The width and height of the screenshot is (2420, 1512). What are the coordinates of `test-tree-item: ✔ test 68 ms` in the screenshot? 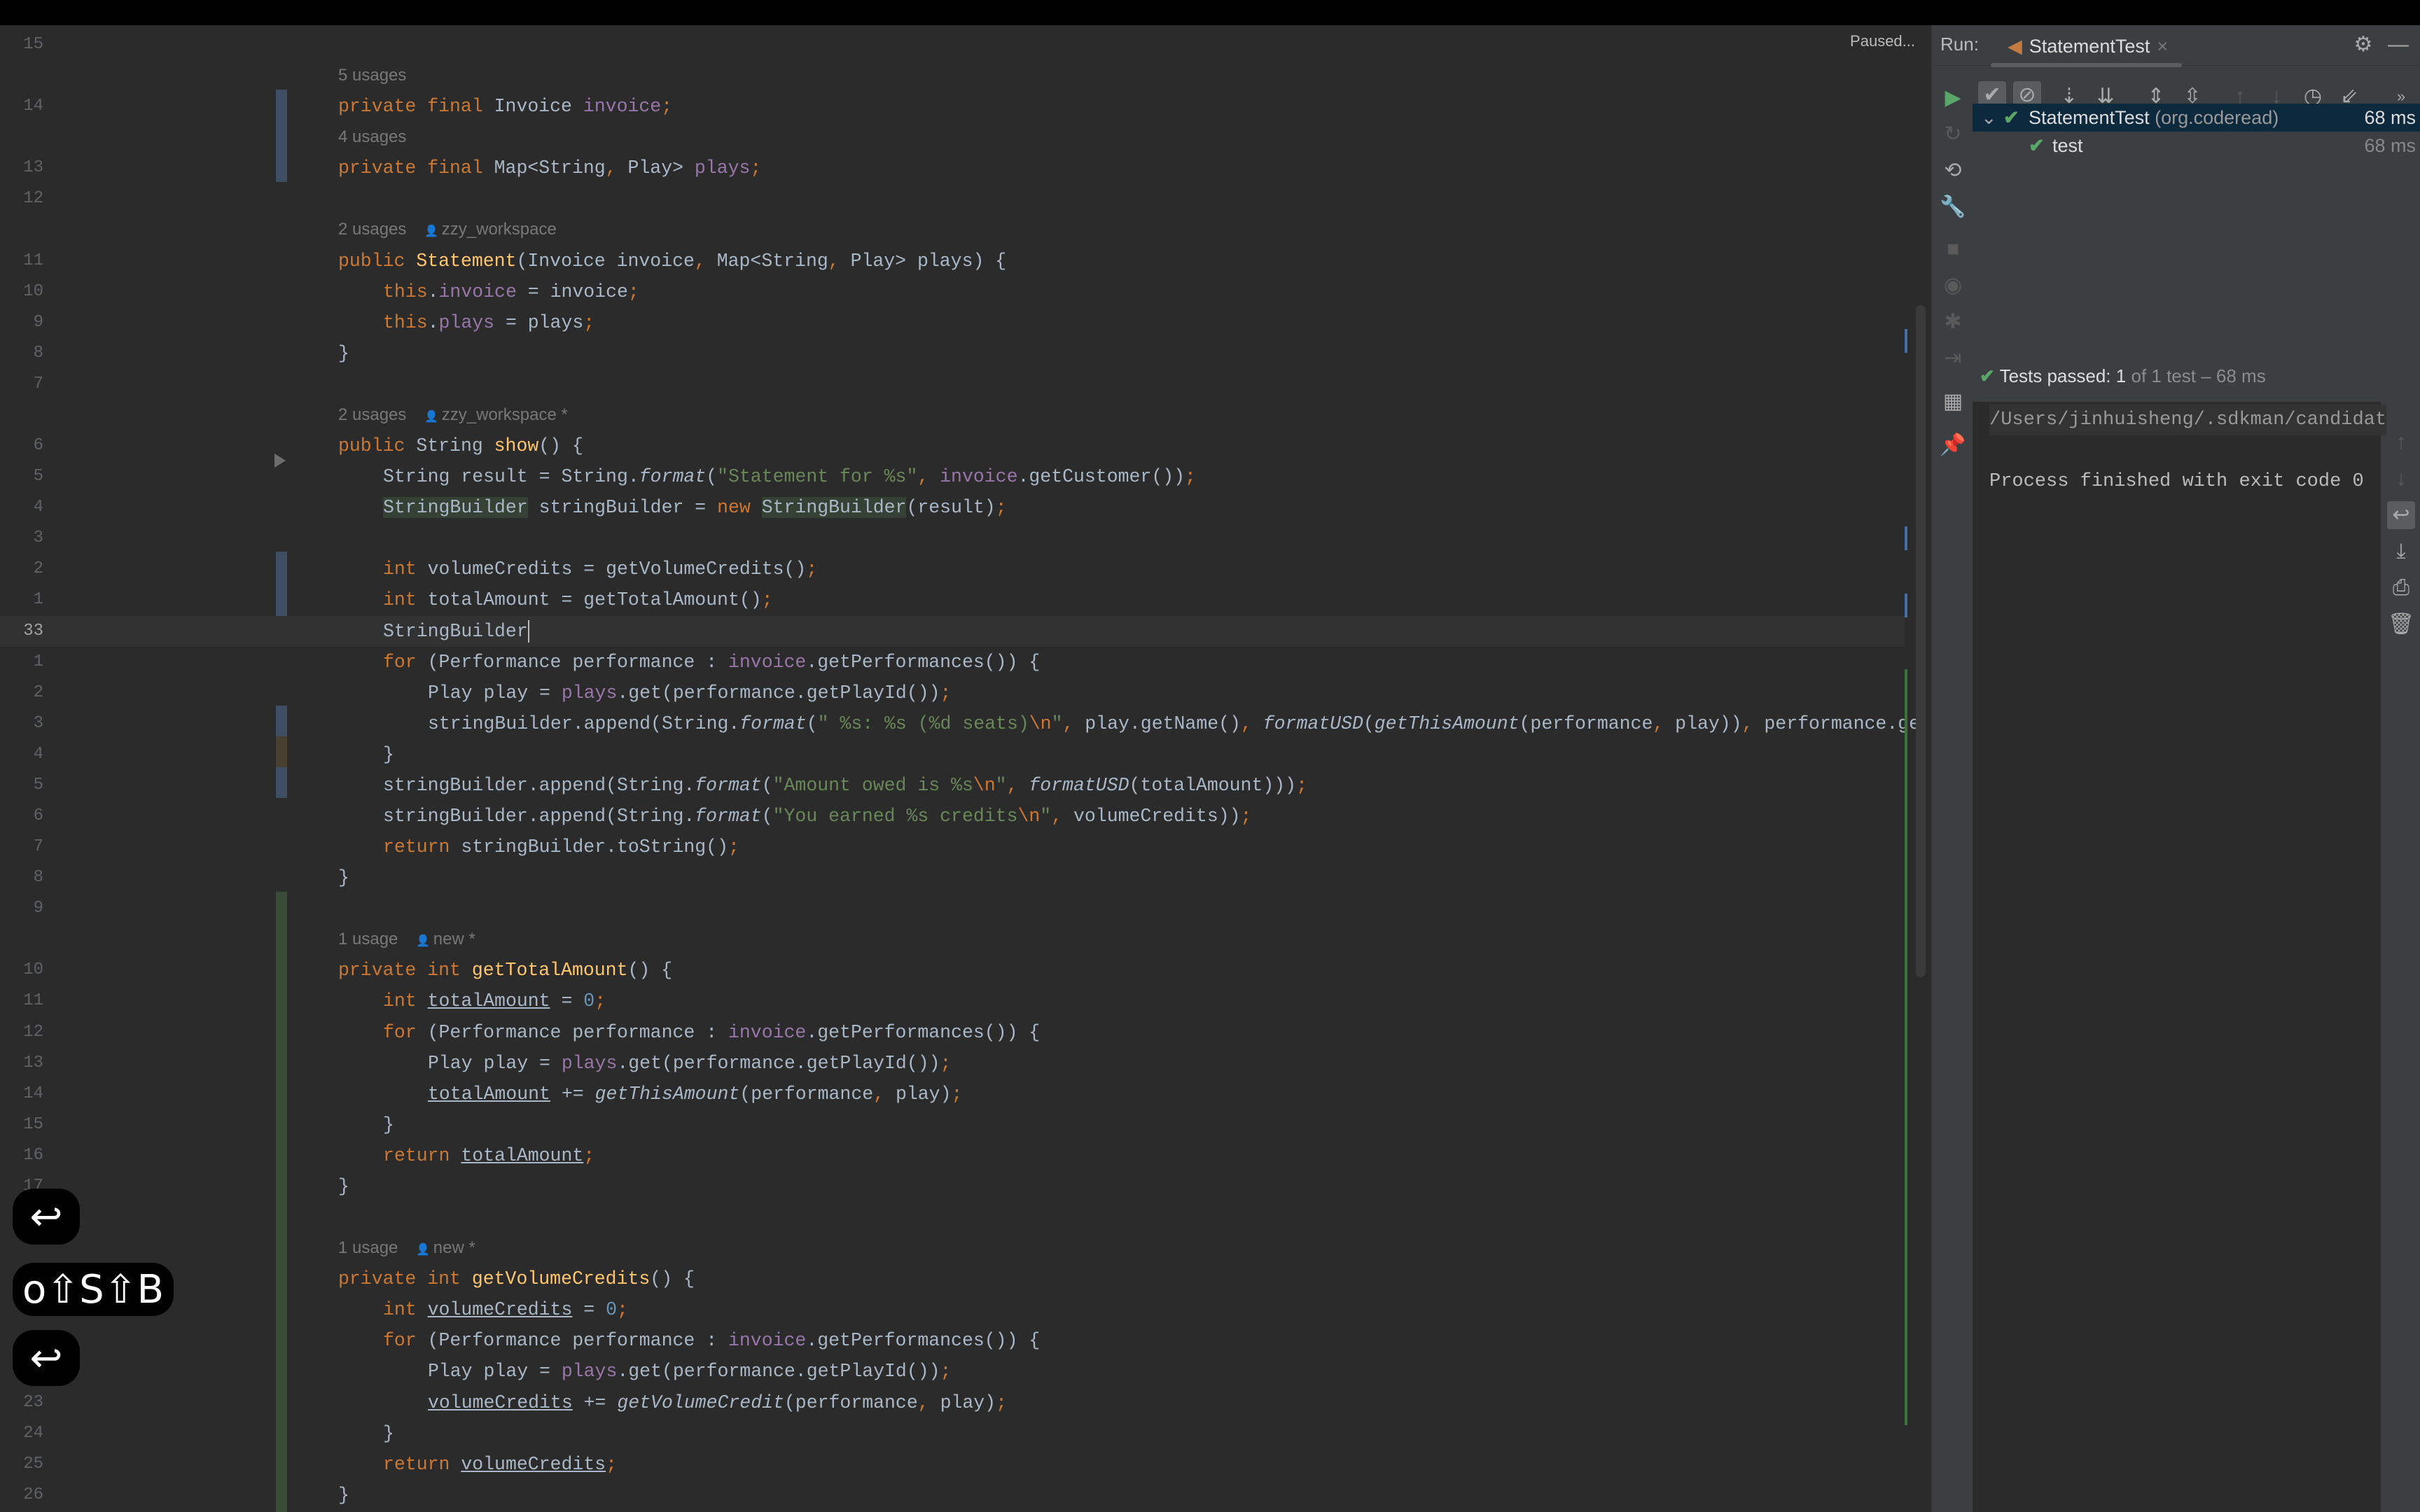 It's located at (2196, 146).